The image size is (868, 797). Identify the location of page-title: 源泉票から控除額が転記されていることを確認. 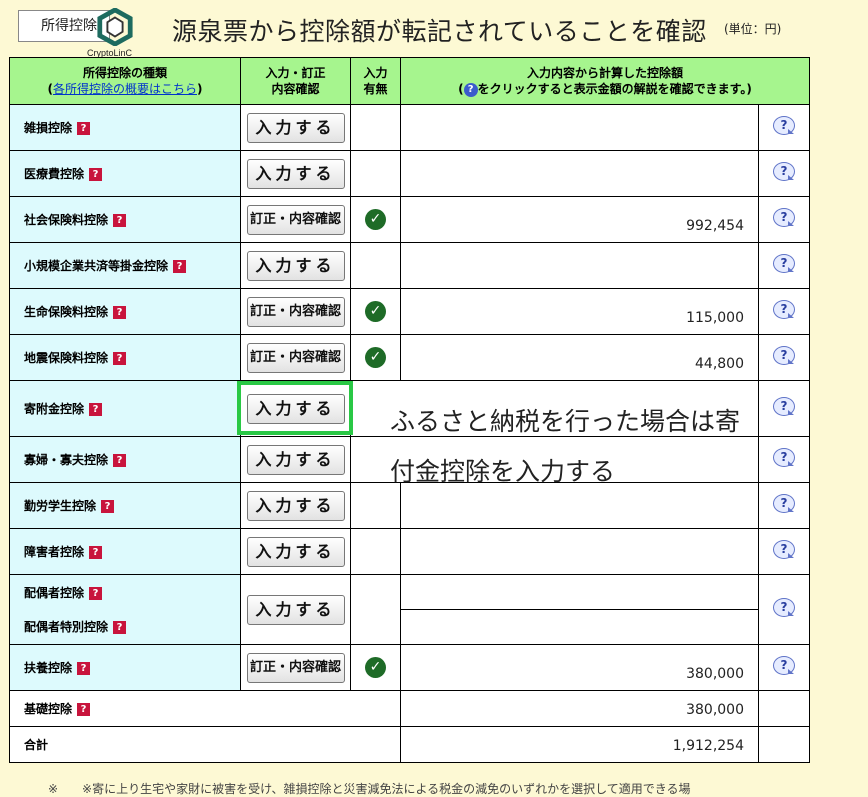
(439, 31).